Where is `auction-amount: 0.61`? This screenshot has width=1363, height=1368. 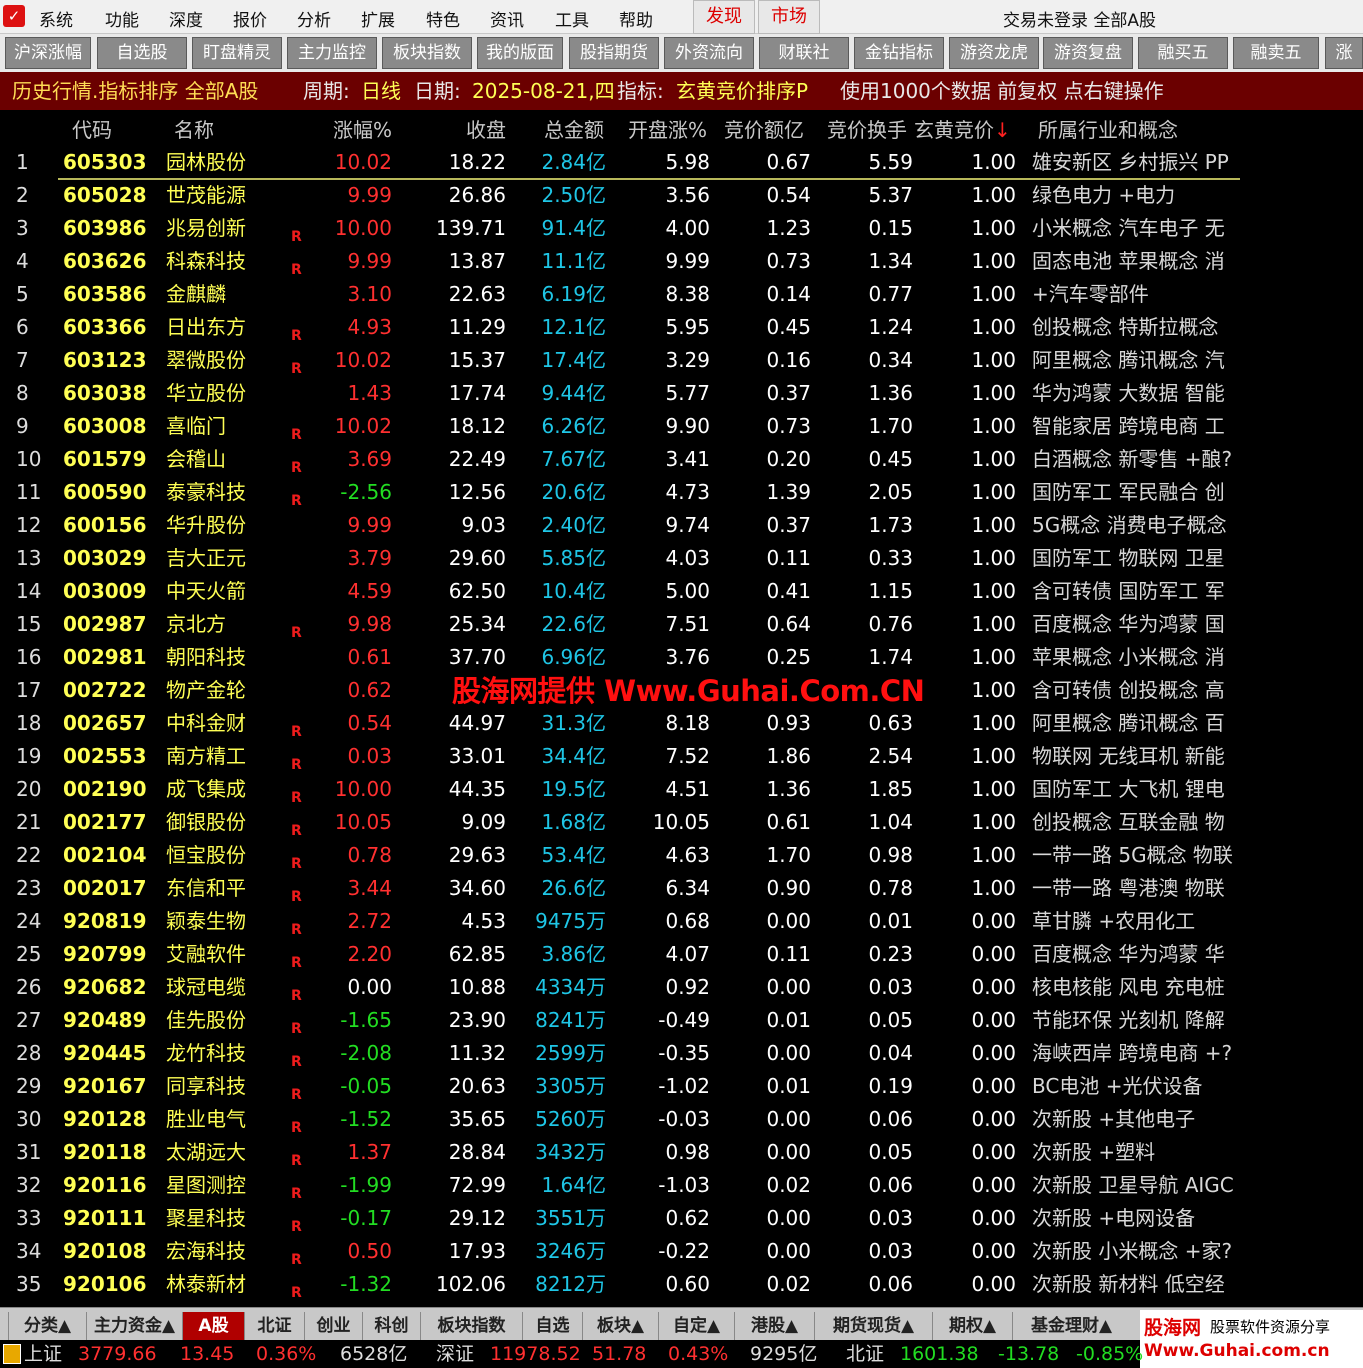
auction-amount: 0.61 is located at coordinates (788, 822).